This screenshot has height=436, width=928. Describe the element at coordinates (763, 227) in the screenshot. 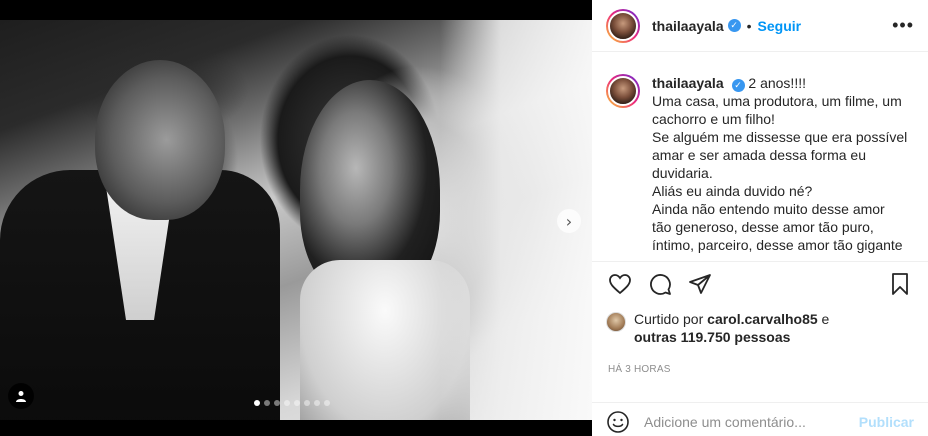

I see `caption-line: tão generoso, desse amor tão puro,` at that location.